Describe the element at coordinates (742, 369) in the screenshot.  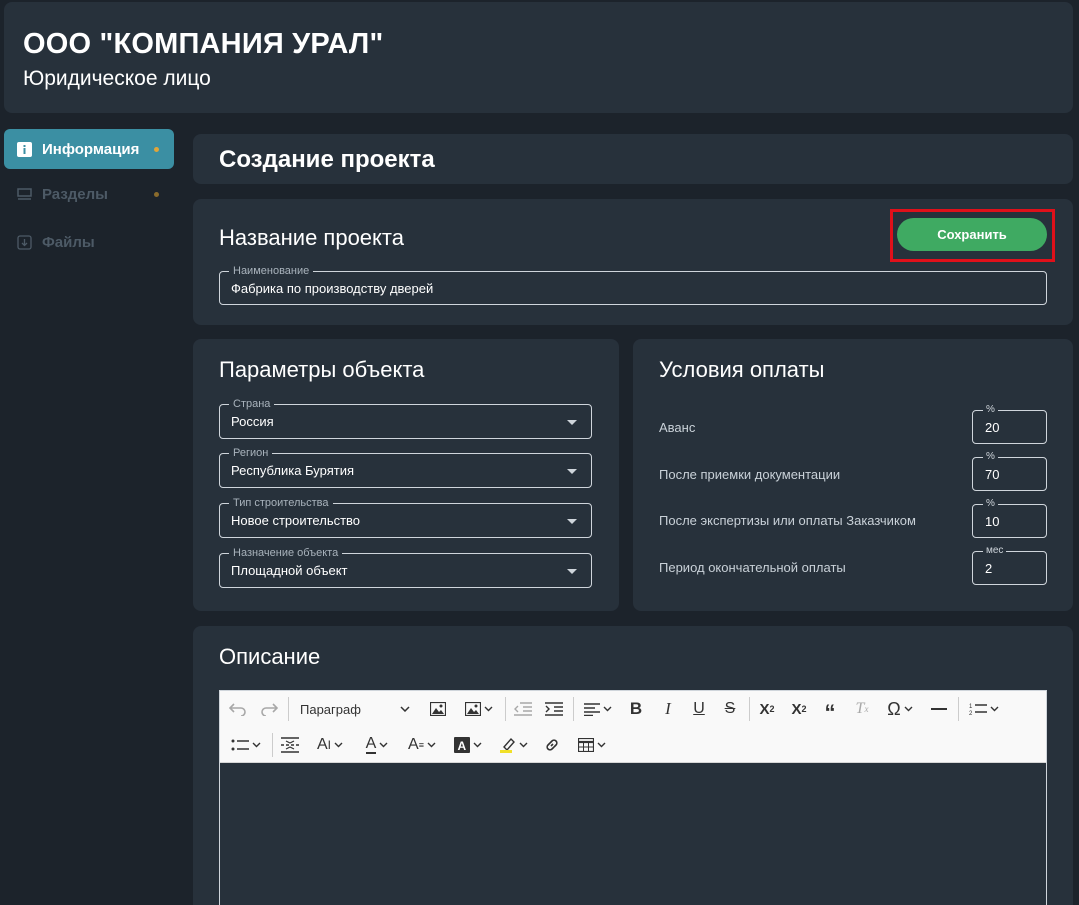
I see `section-title: Условия оплаты` at that location.